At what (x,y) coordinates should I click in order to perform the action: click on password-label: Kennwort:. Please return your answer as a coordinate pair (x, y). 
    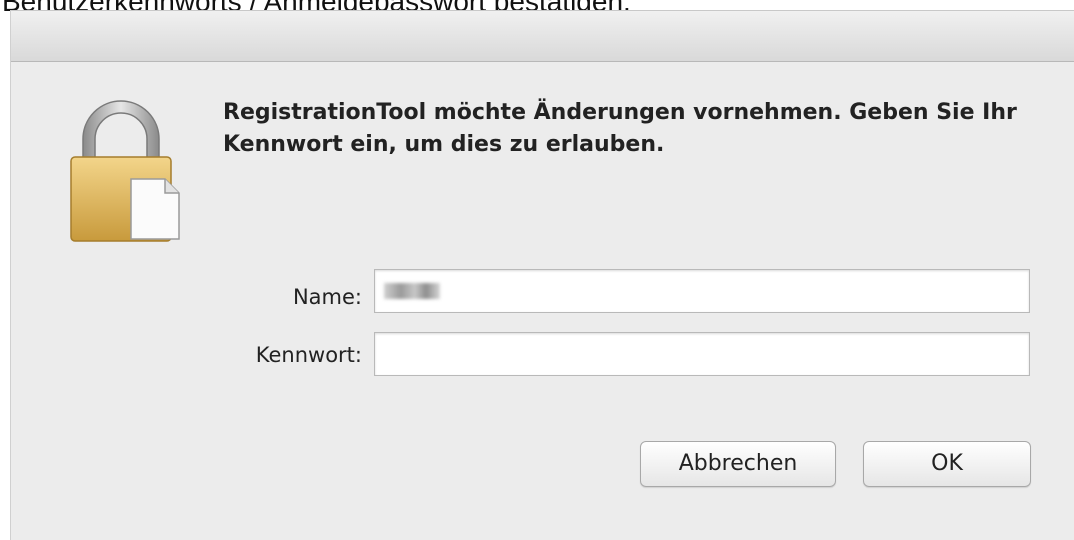
    Looking at the image, I should click on (308, 355).